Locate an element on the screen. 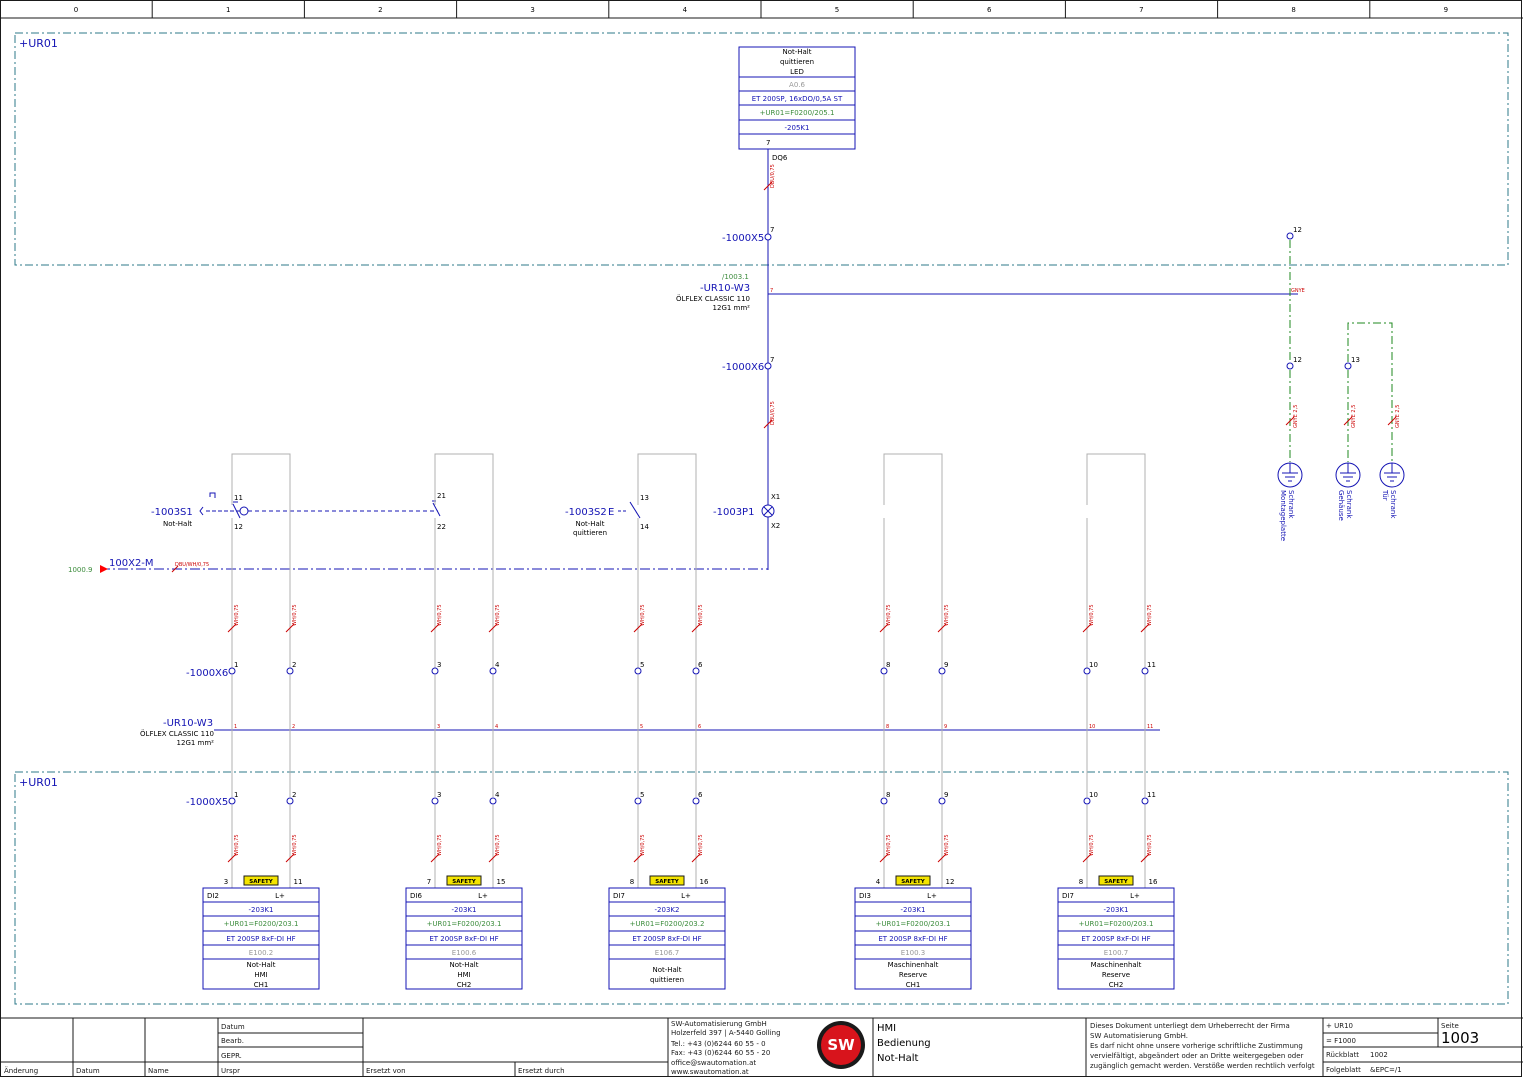 The width and height of the screenshot is (1523, 1077). estop-s1-pin-12: 12 is located at coordinates (238, 527).